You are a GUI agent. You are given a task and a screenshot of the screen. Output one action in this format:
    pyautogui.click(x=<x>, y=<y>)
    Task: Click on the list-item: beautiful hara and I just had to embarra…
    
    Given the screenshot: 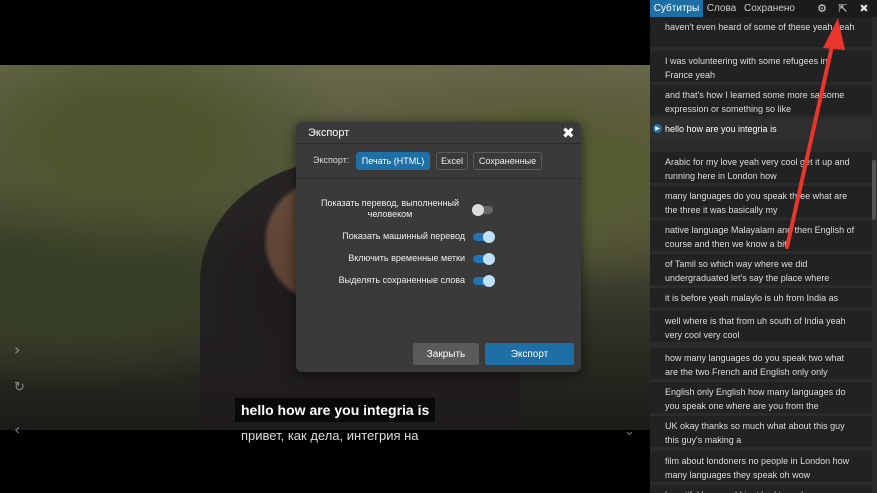 What is the action you would take?
    pyautogui.click(x=761, y=489)
    